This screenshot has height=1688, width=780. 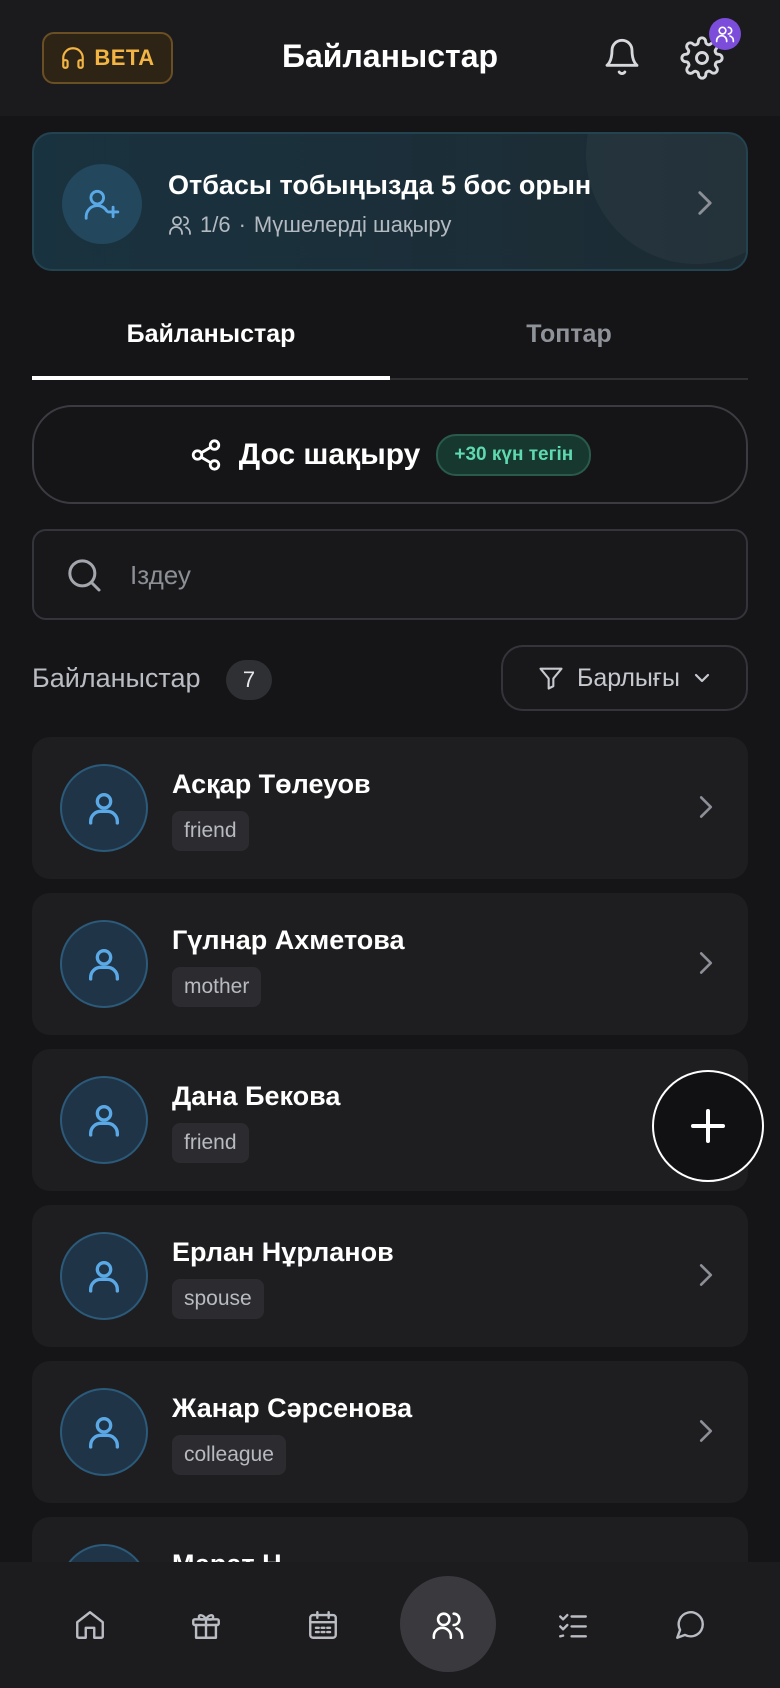 What do you see at coordinates (256, 1096) in the screenshot?
I see `contact-name: Дана Бекова` at bounding box center [256, 1096].